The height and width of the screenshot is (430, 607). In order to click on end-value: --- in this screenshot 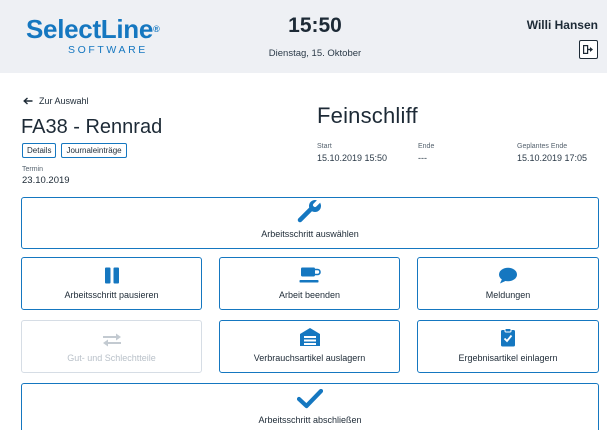, I will do `click(422, 158)`.